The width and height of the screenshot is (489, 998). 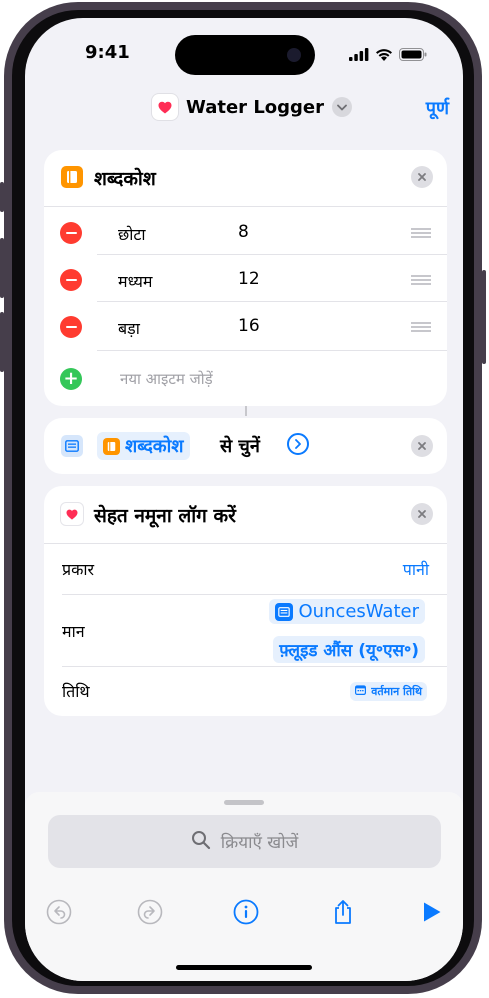 What do you see at coordinates (73, 631) in the screenshot?
I see `value-label: मान` at bounding box center [73, 631].